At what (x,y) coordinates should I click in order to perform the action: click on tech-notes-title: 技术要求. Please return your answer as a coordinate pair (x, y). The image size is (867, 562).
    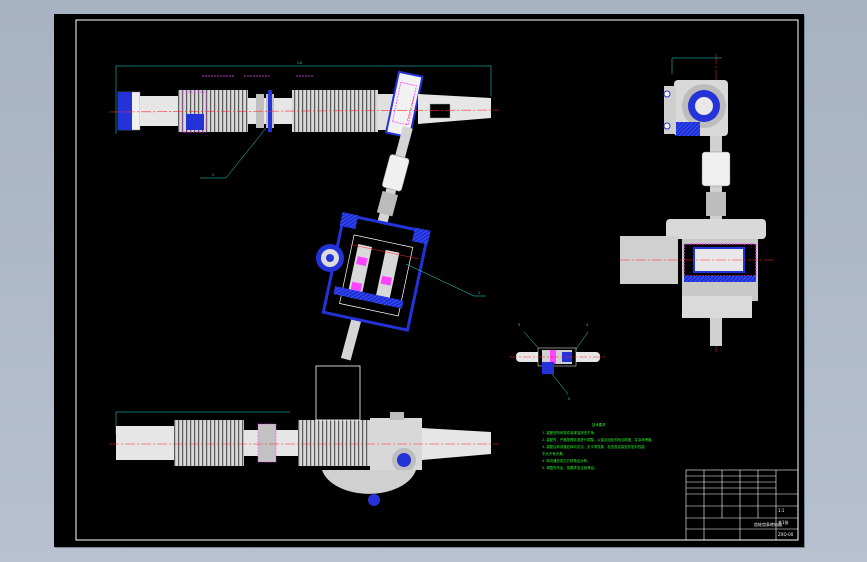
    Looking at the image, I should click on (599, 424).